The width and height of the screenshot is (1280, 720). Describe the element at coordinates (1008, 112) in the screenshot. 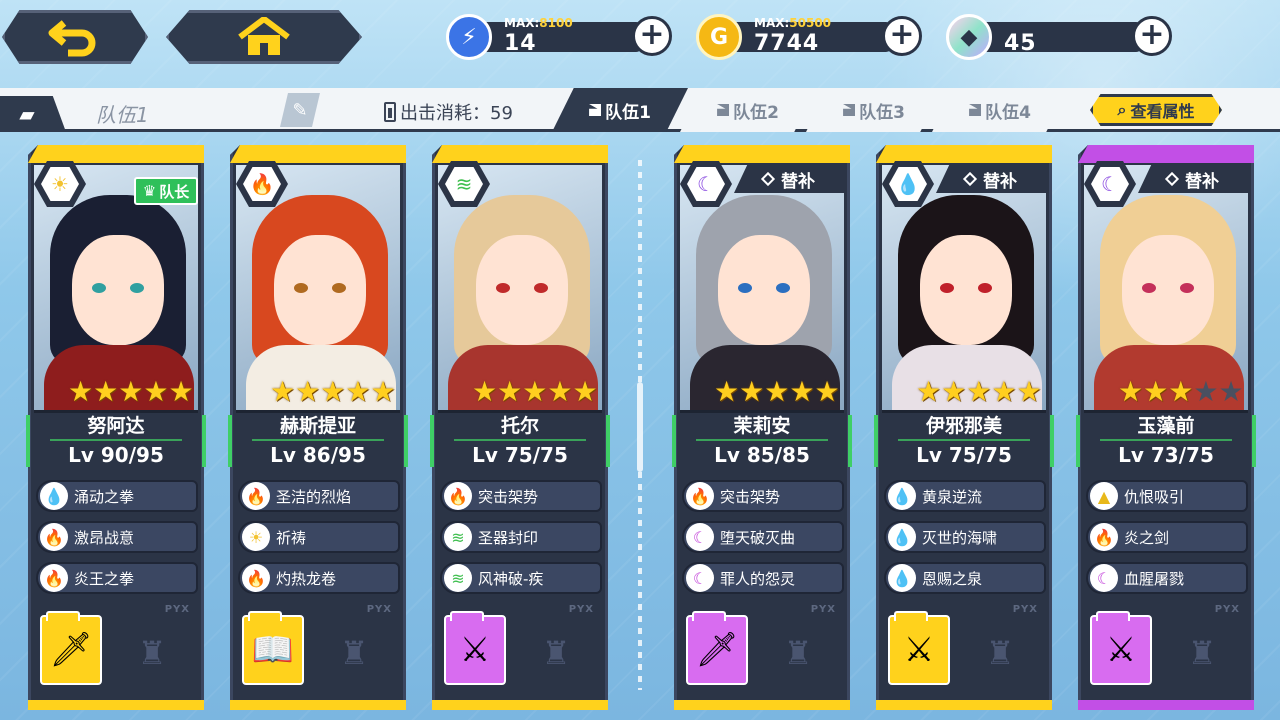

I see `tab-label: 队伍4` at that location.